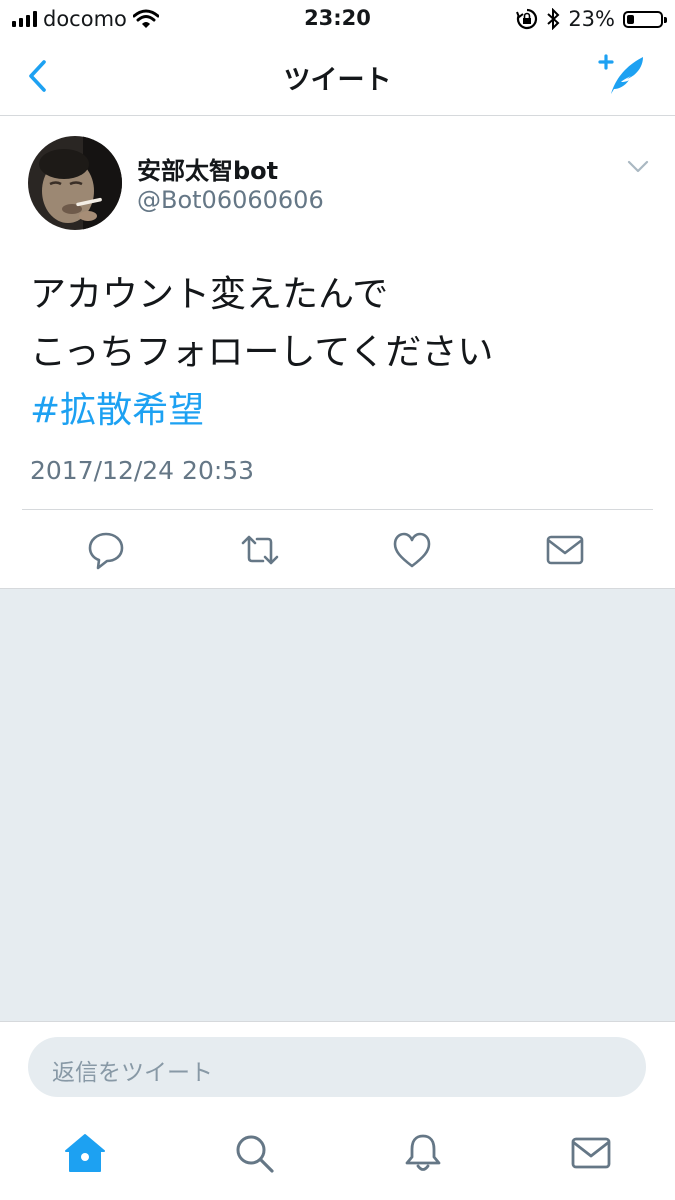 The image size is (675, 1200). I want to click on display-name: 安部太智bot, so click(207, 168).